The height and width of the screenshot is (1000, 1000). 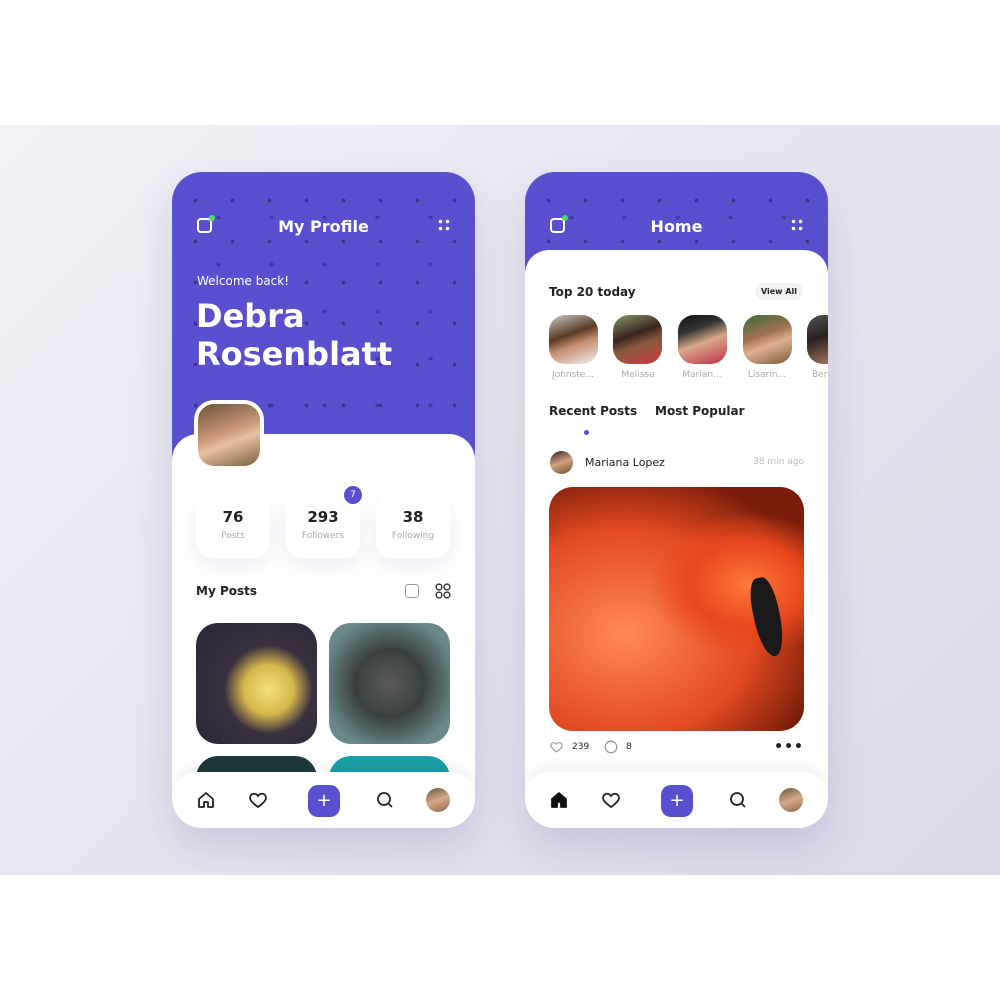 What do you see at coordinates (676, 609) in the screenshot?
I see `post-image` at bounding box center [676, 609].